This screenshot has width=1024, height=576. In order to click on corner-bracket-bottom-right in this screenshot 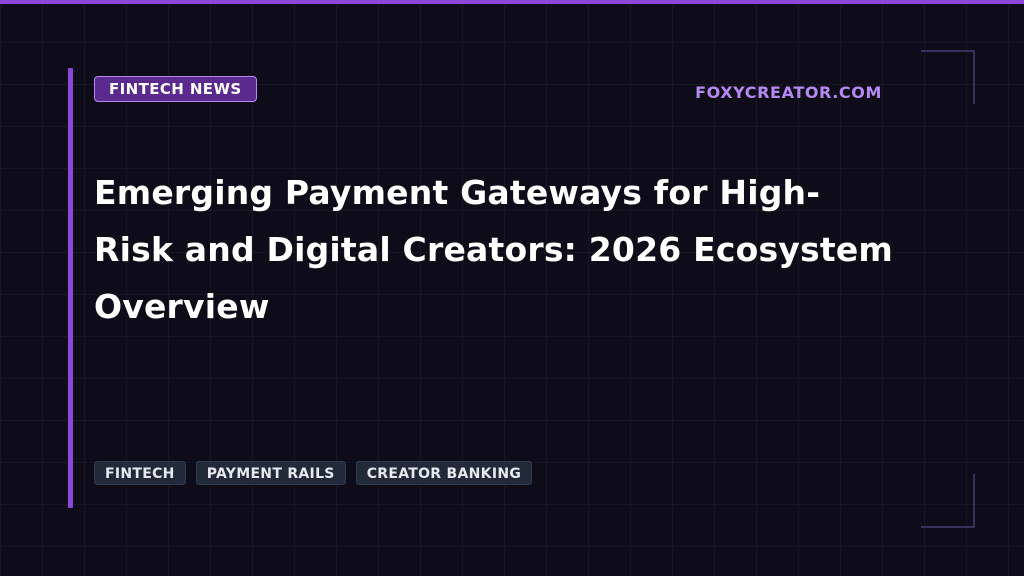, I will do `click(948, 501)`.